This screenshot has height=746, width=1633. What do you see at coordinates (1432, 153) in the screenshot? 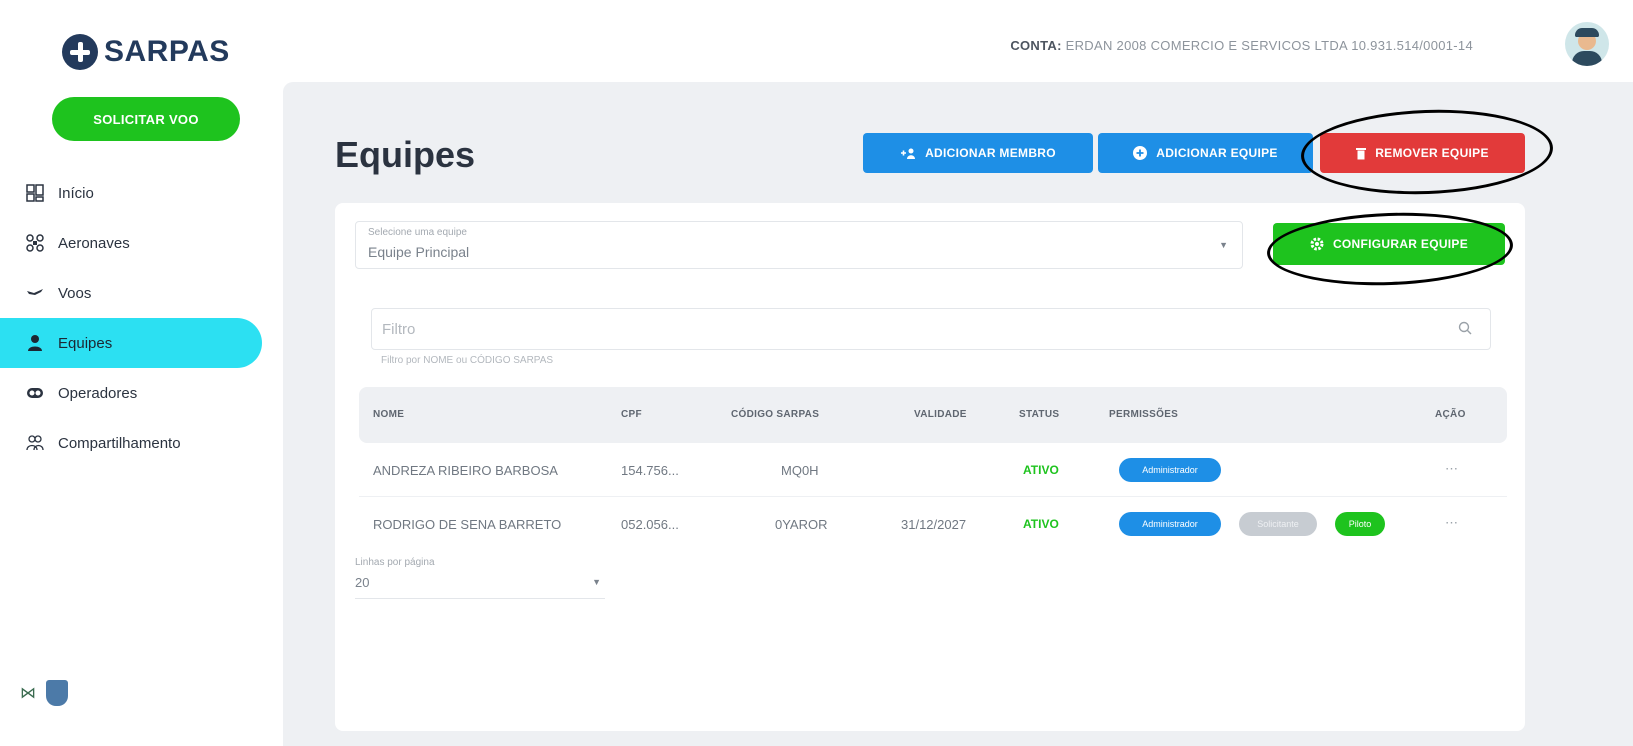
I see `remove-team-label: REMOVER EQUIPE` at bounding box center [1432, 153].